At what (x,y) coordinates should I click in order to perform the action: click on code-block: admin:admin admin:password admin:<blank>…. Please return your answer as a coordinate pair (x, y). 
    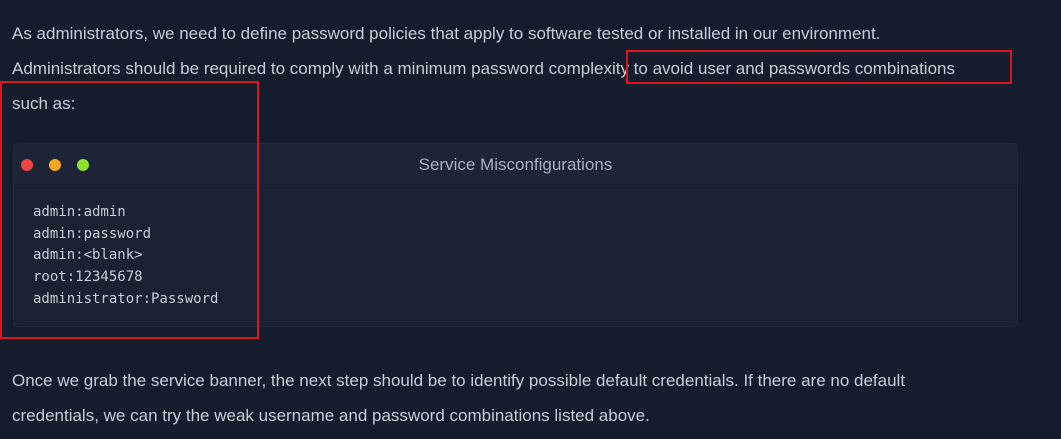
    Looking at the image, I should click on (125, 256).